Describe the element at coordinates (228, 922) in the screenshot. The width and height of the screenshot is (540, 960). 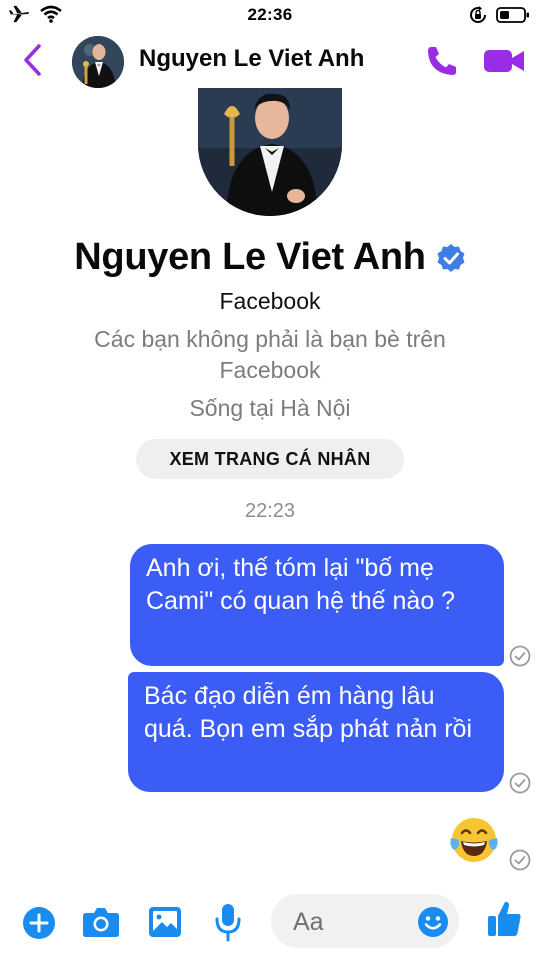
I see `microphone-icon` at that location.